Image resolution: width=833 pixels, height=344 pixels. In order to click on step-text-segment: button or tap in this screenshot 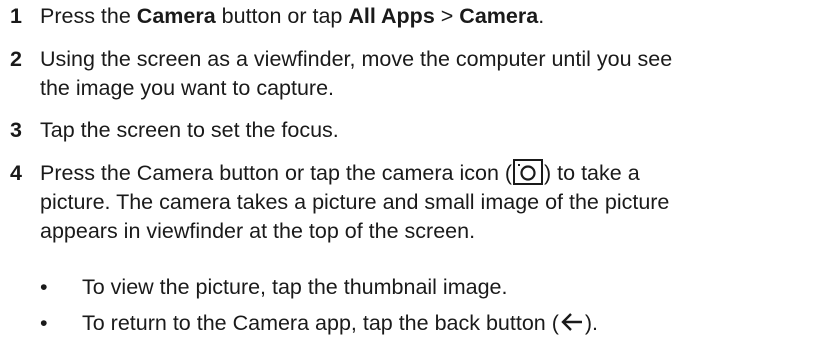, I will do `click(282, 16)`.